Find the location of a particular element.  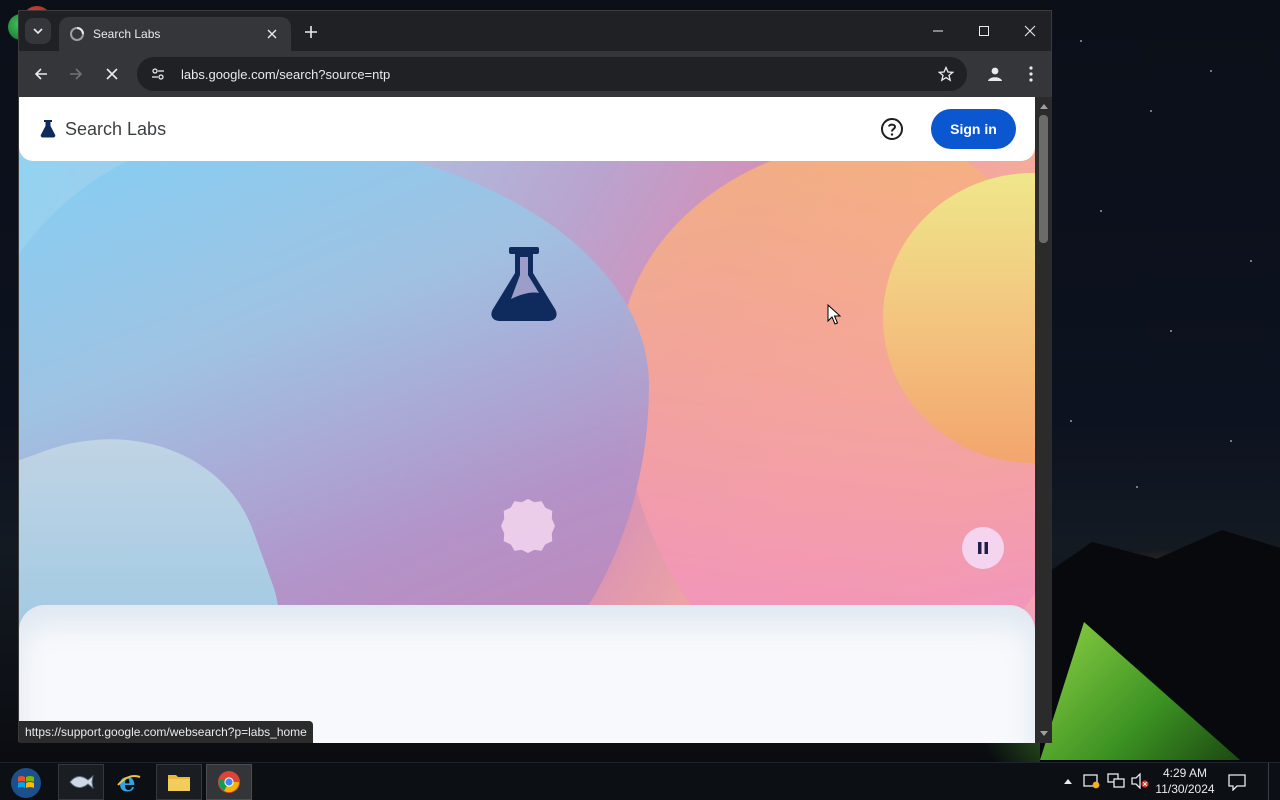

show-desktop-button is located at coordinates (1274, 781).